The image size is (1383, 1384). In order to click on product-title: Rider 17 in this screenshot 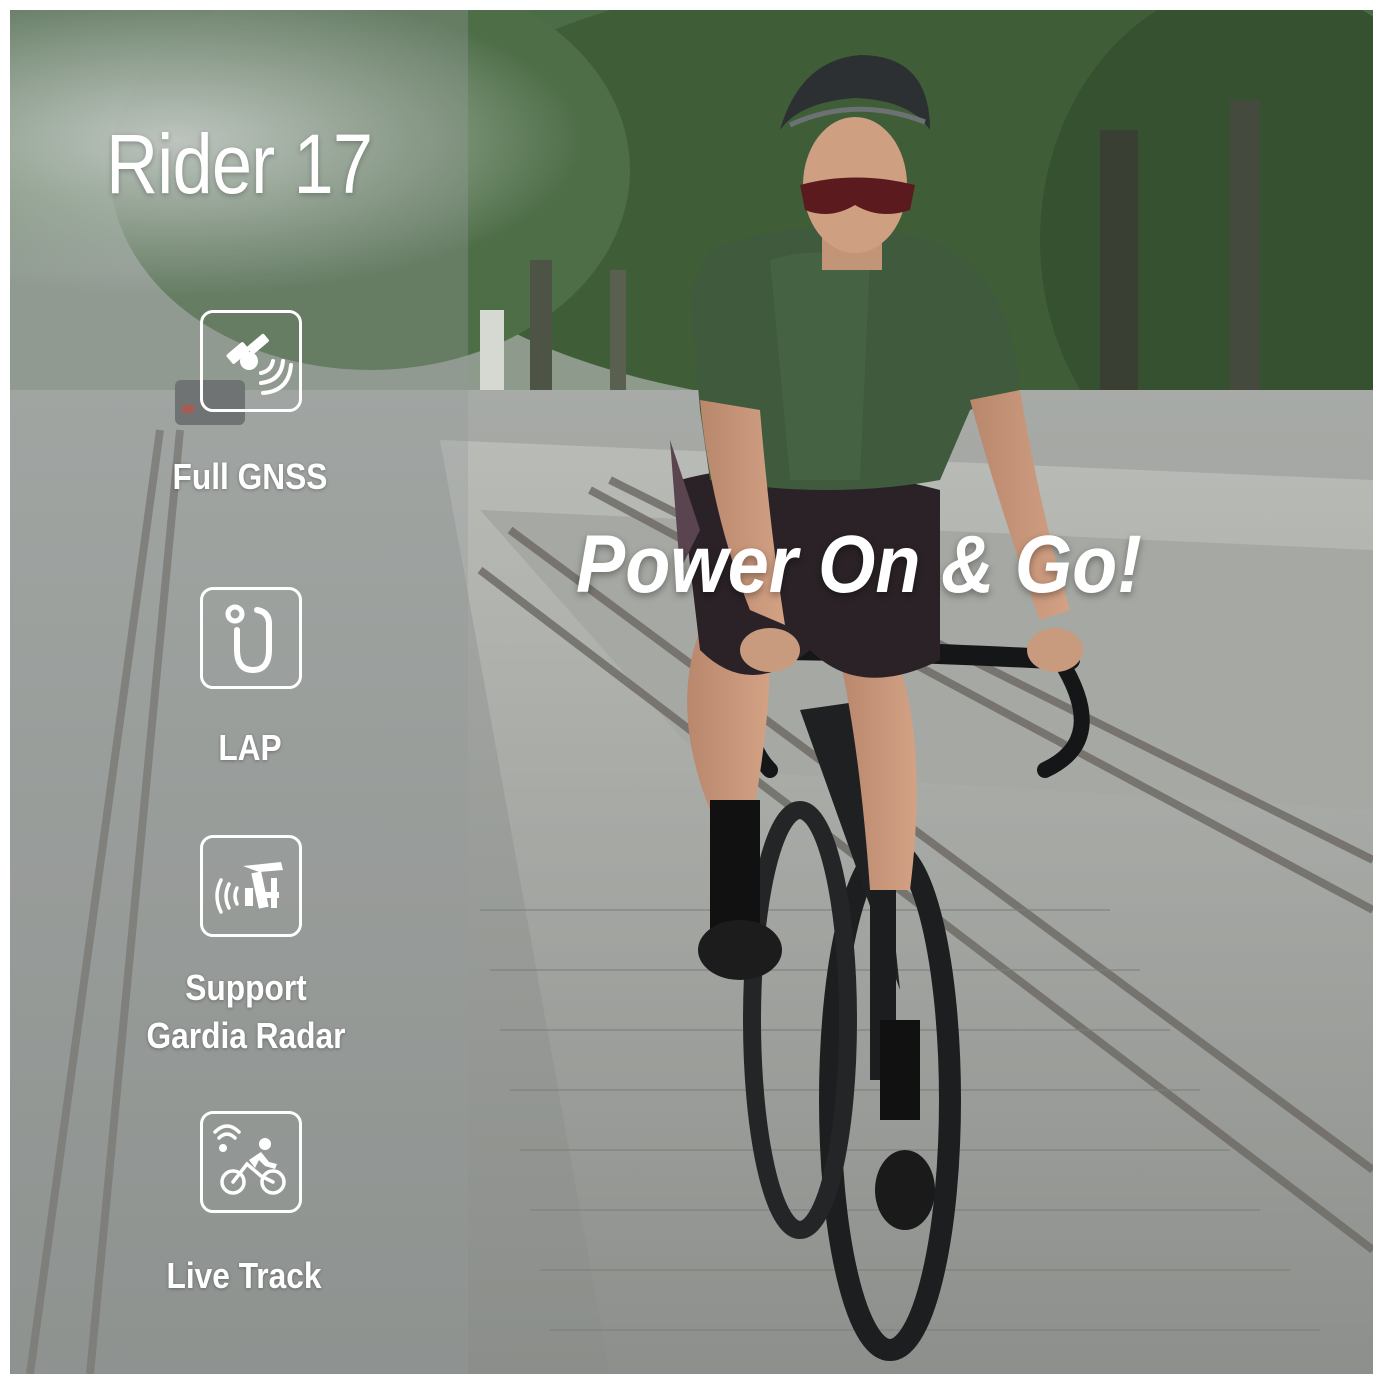, I will do `click(239, 164)`.